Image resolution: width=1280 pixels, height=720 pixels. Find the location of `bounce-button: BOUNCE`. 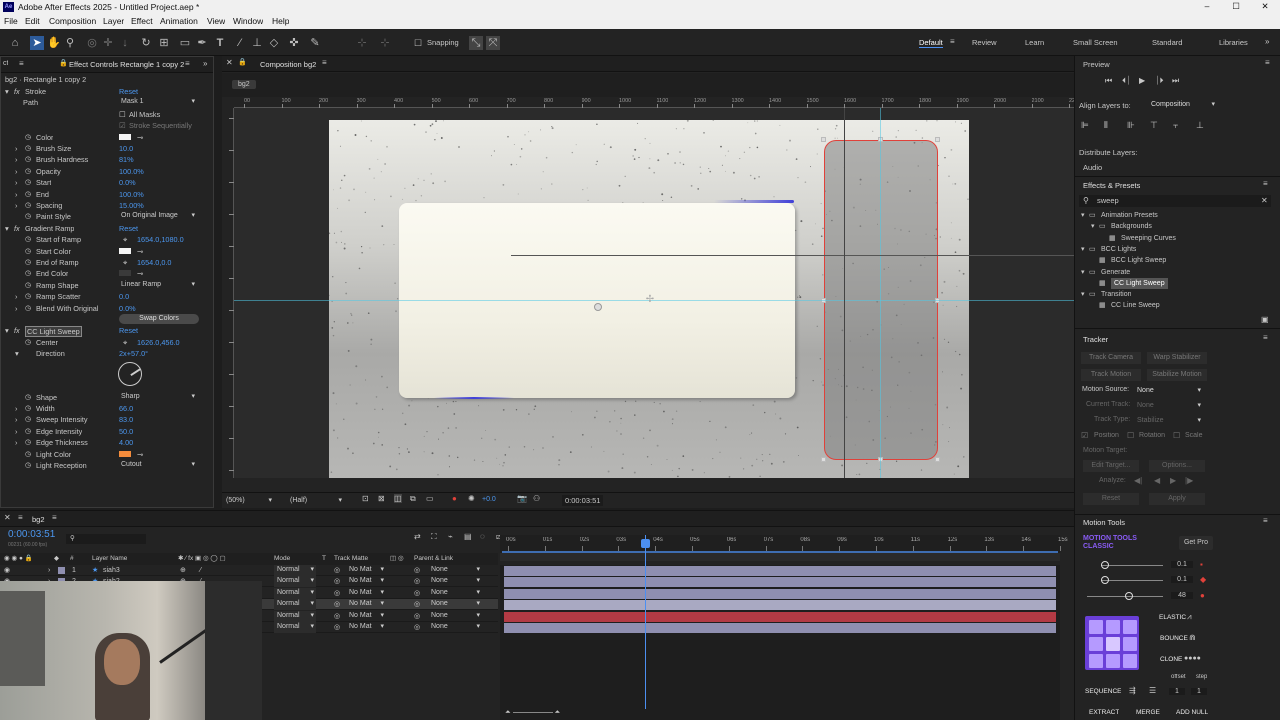

bounce-button: BOUNCE is located at coordinates (1174, 638).